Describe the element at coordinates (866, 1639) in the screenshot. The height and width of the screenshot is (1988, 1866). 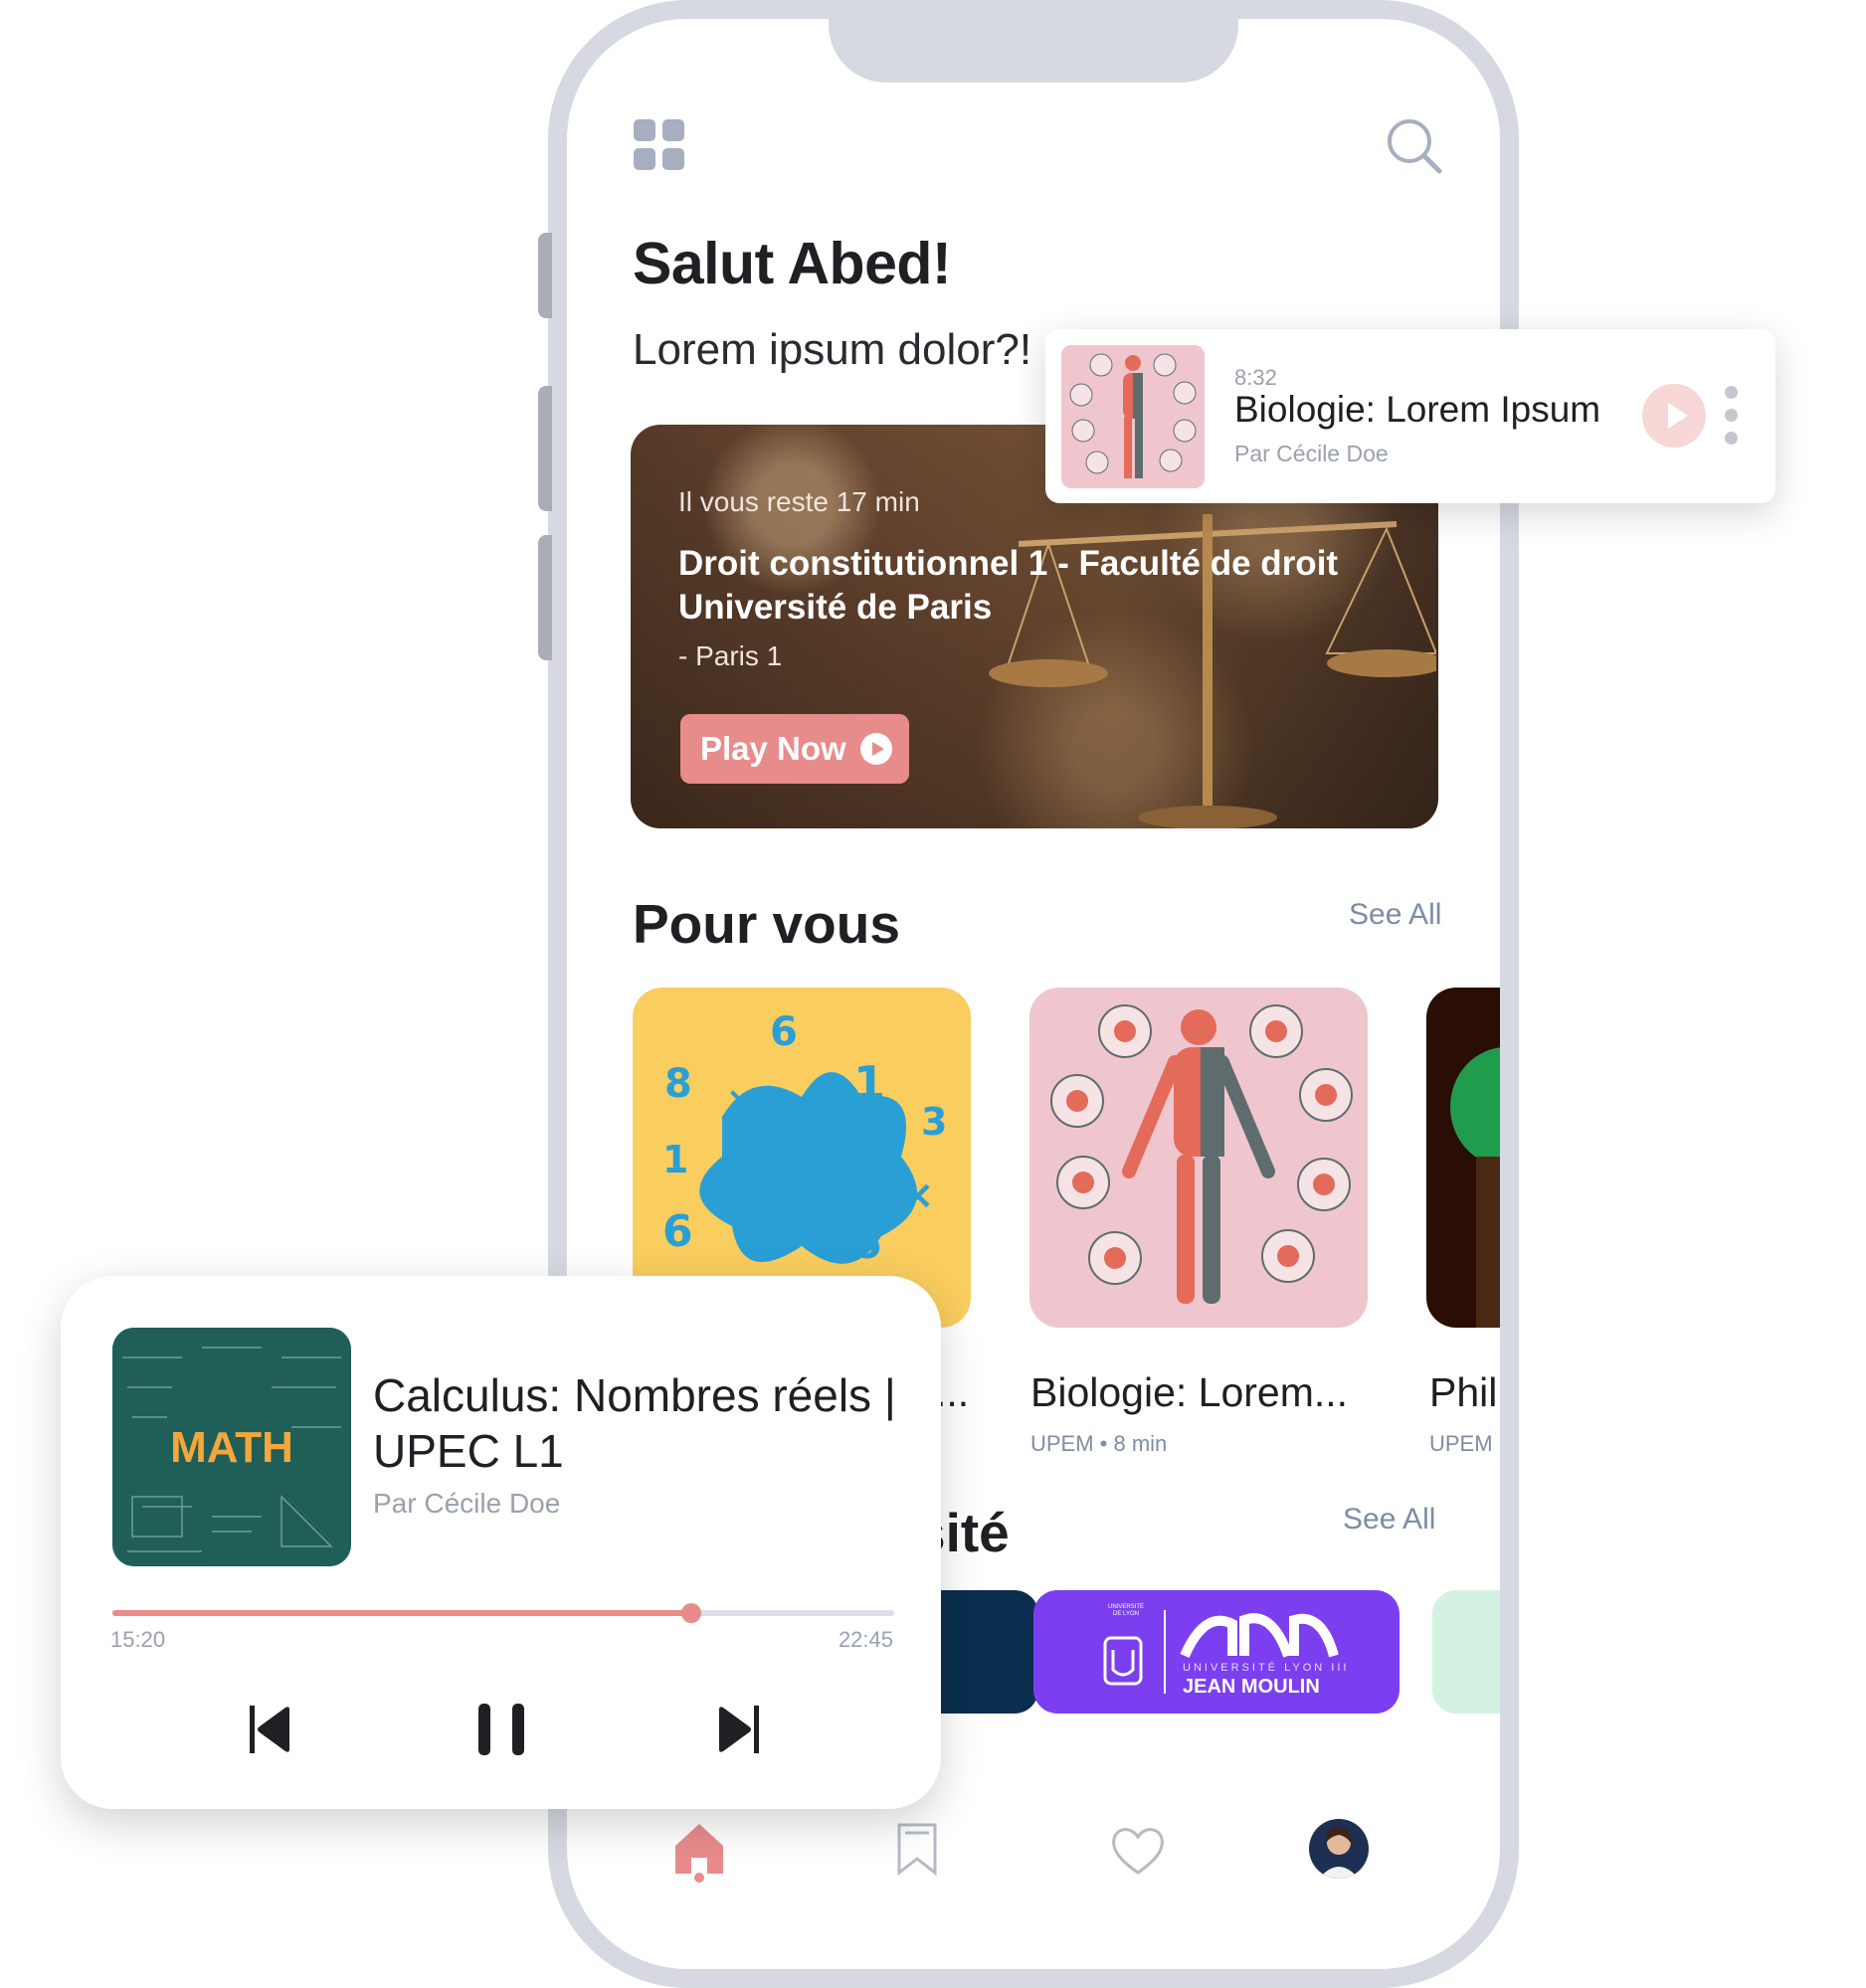
I see `total-time: 22:45` at that location.